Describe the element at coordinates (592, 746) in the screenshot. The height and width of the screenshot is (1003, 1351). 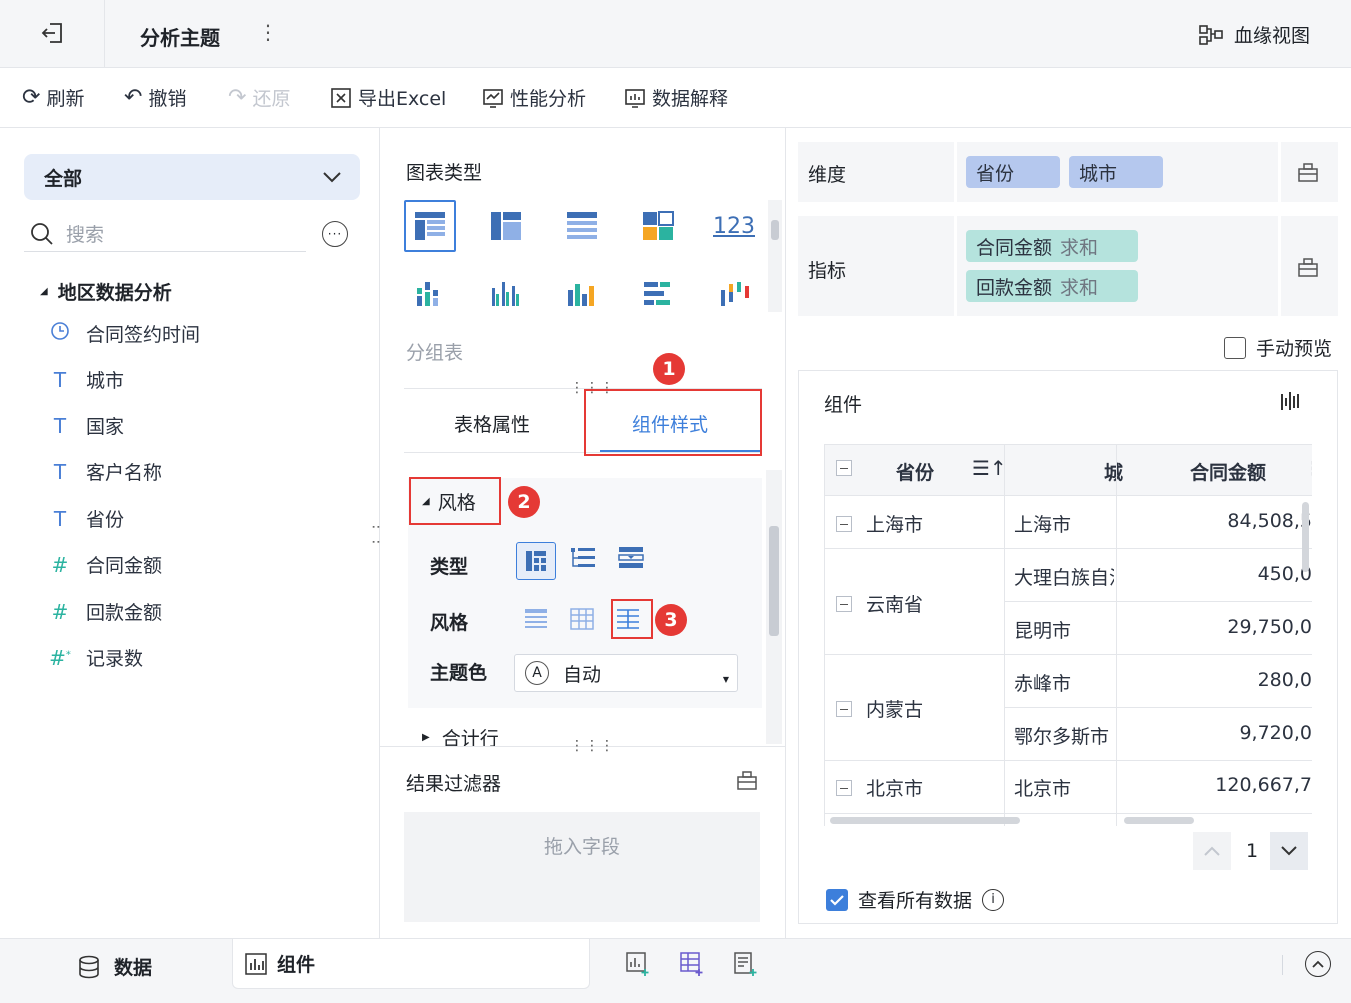
I see `splitter-handle: ⋮⋮⋮` at that location.